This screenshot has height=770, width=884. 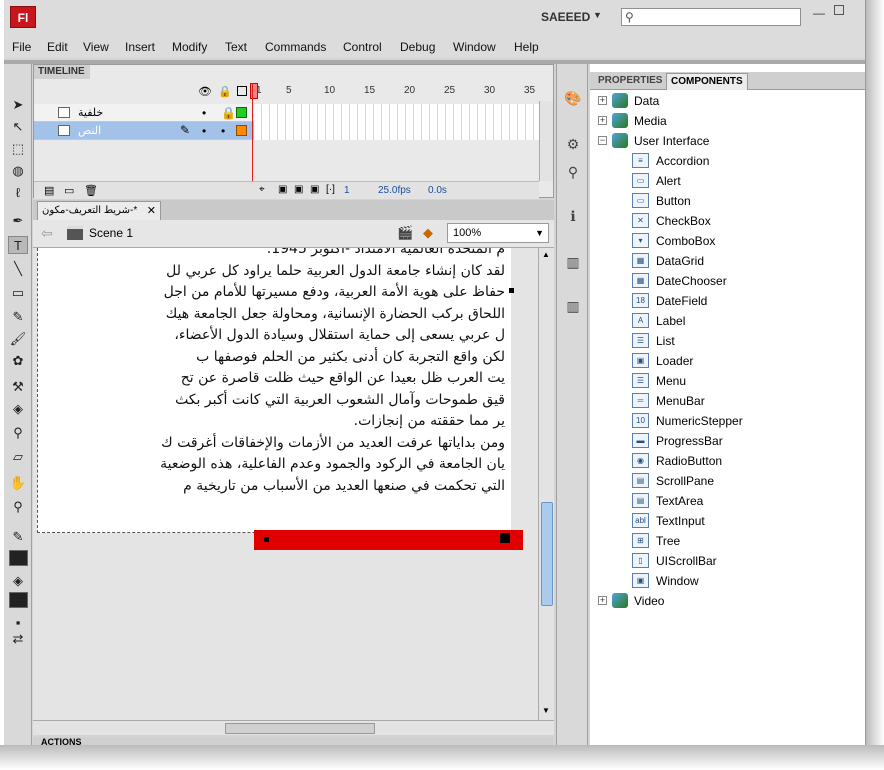 I want to click on menu-insert: Insert, so click(x=140, y=47).